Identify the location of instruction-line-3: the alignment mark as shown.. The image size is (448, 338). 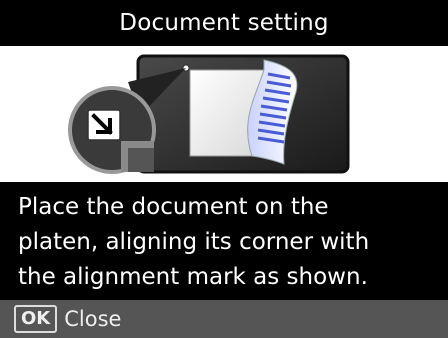
(193, 277).